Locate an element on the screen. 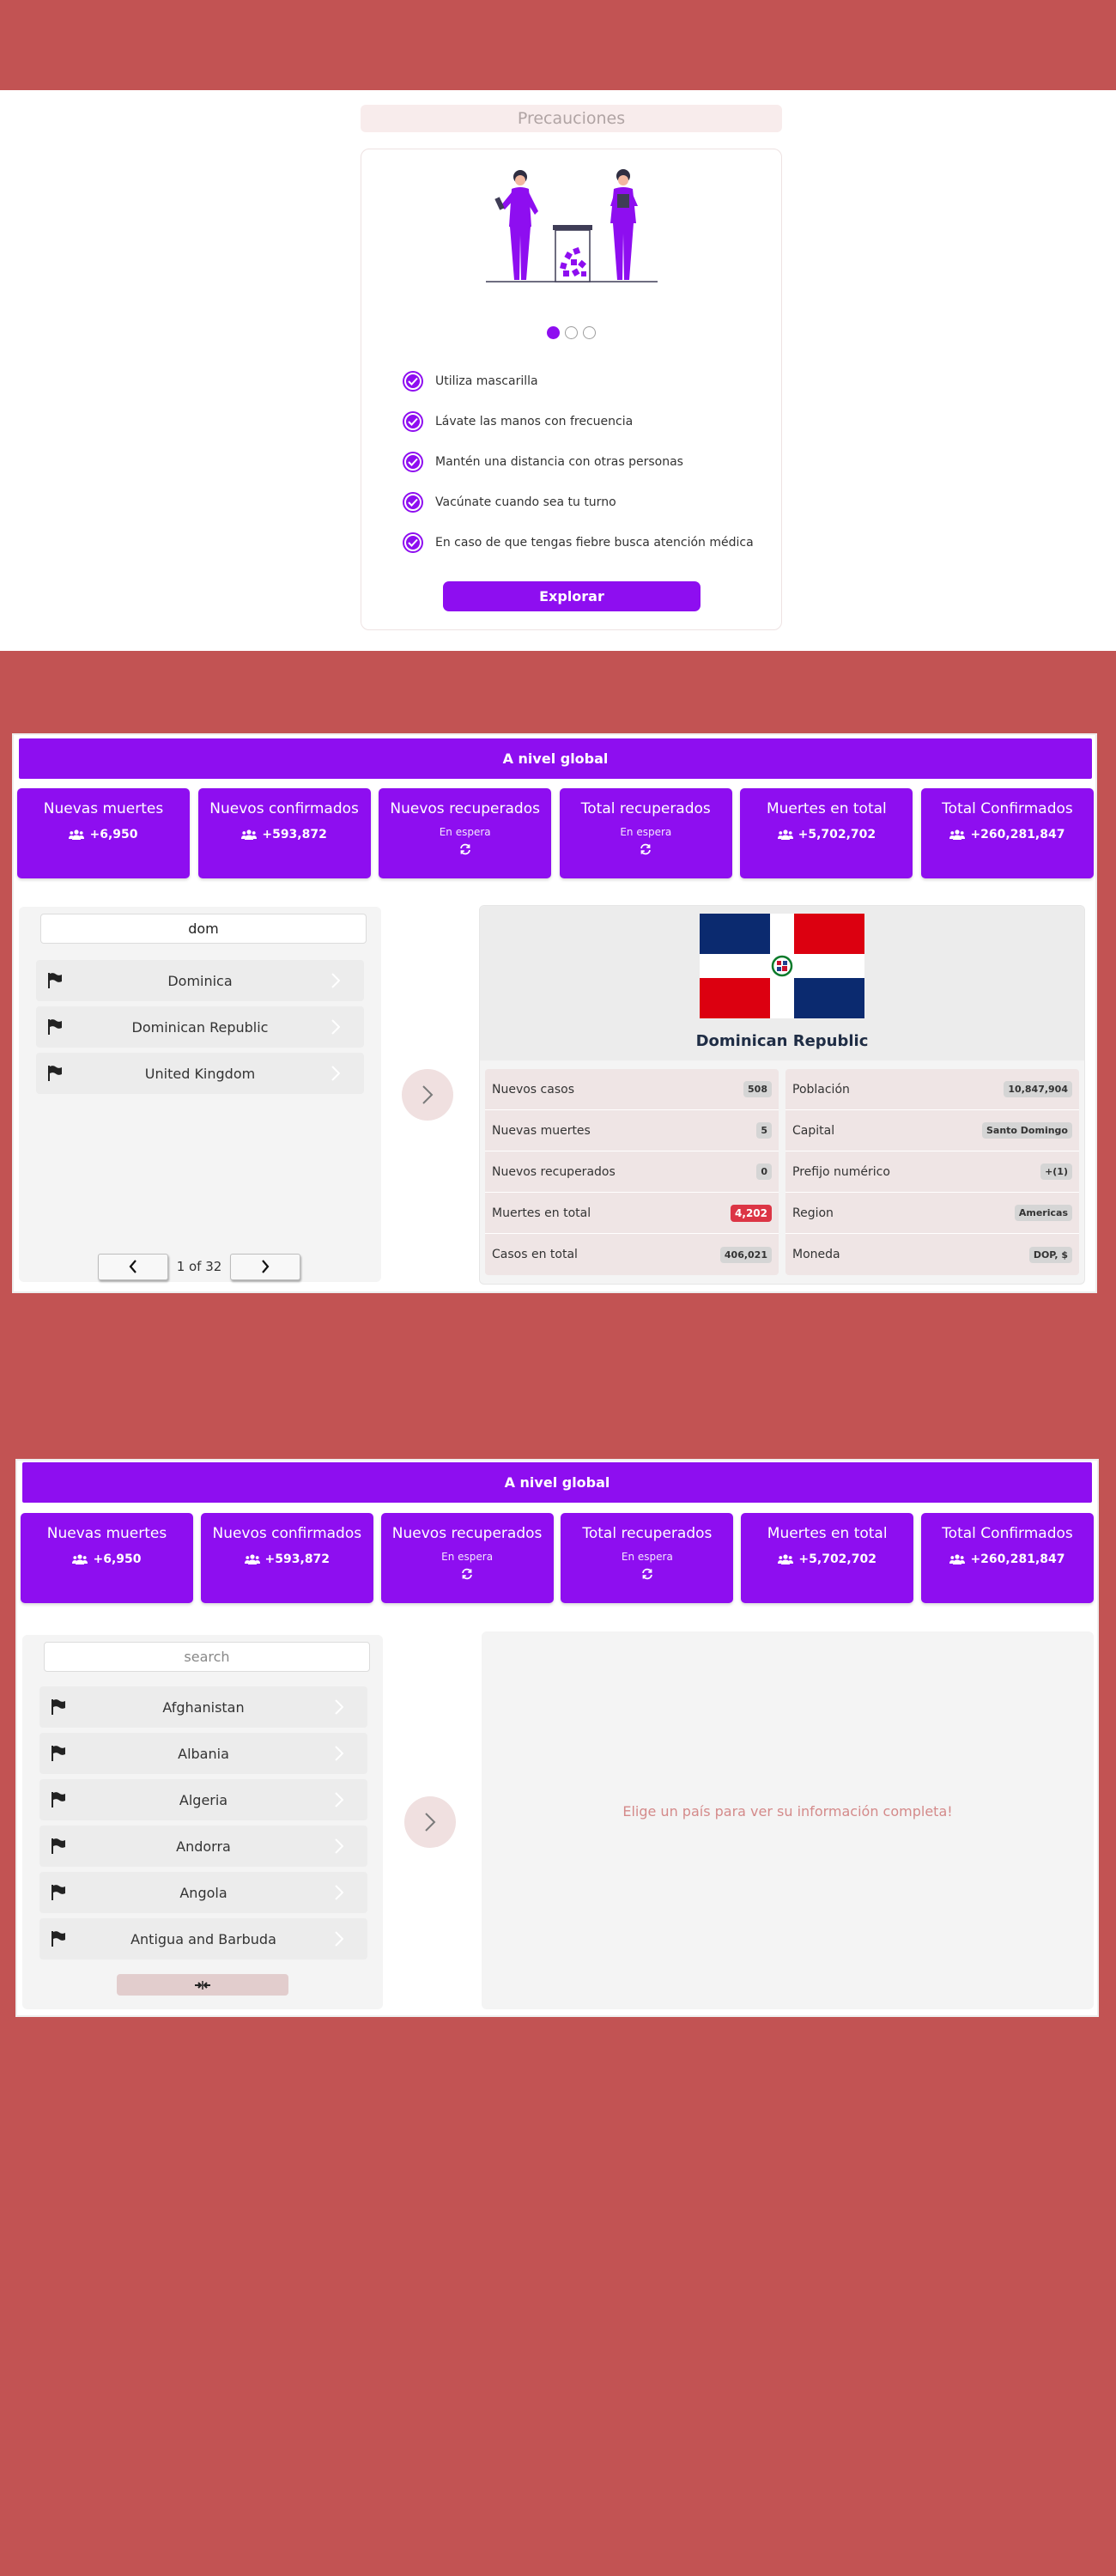 This screenshot has height=2576, width=1116. precaution-text: Mantén una distancia con otras personas is located at coordinates (559, 461).